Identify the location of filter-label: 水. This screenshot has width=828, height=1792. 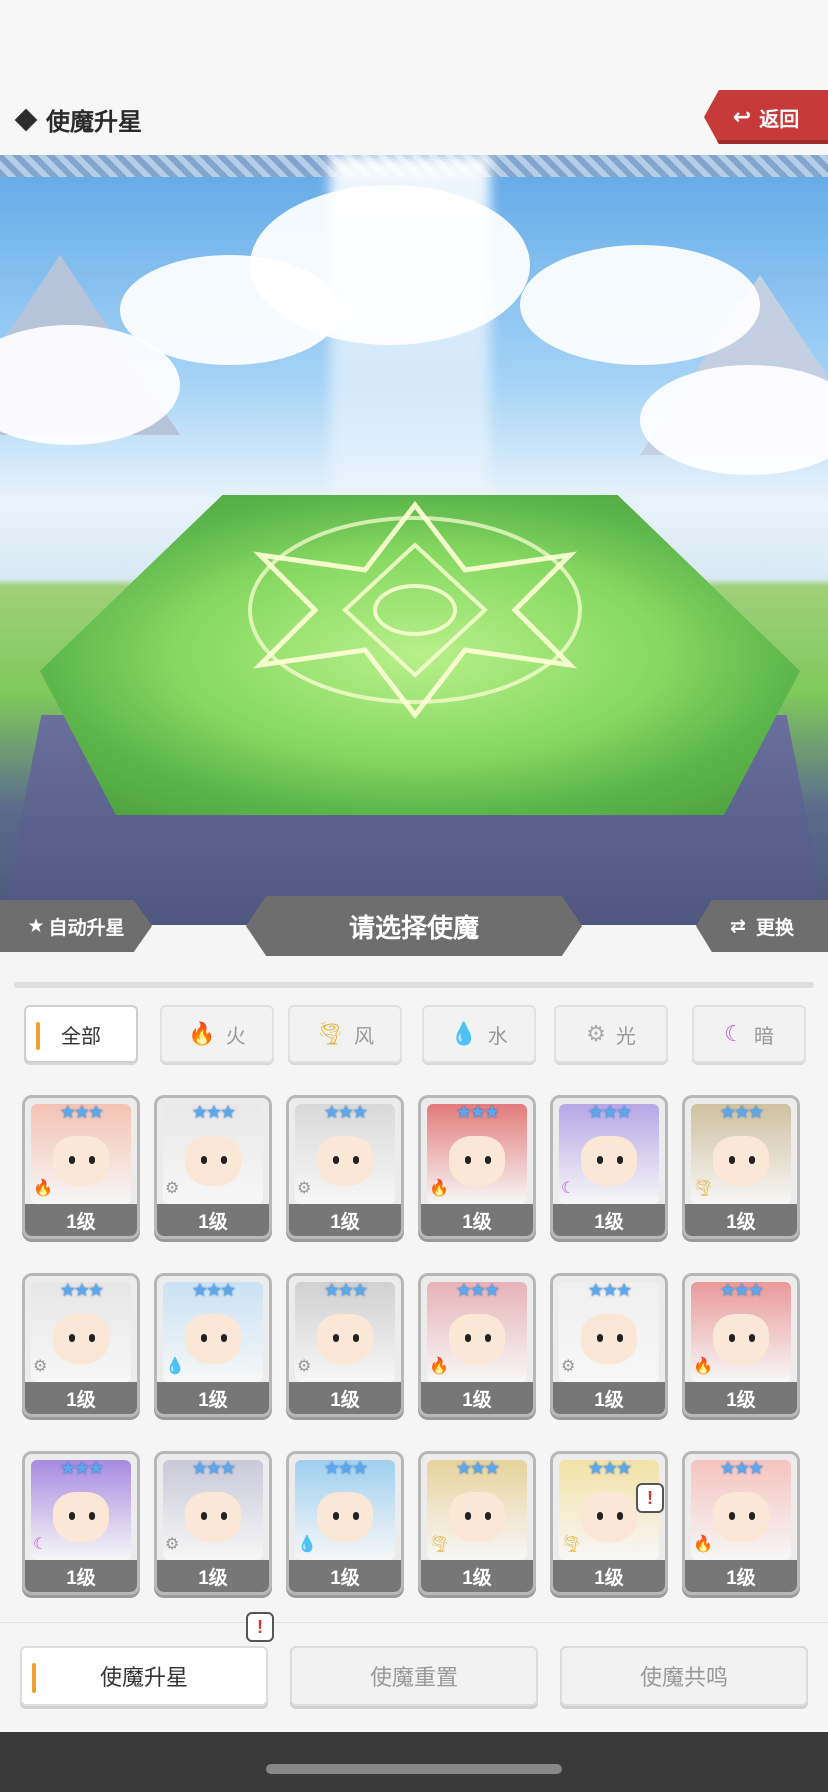
(497, 1036).